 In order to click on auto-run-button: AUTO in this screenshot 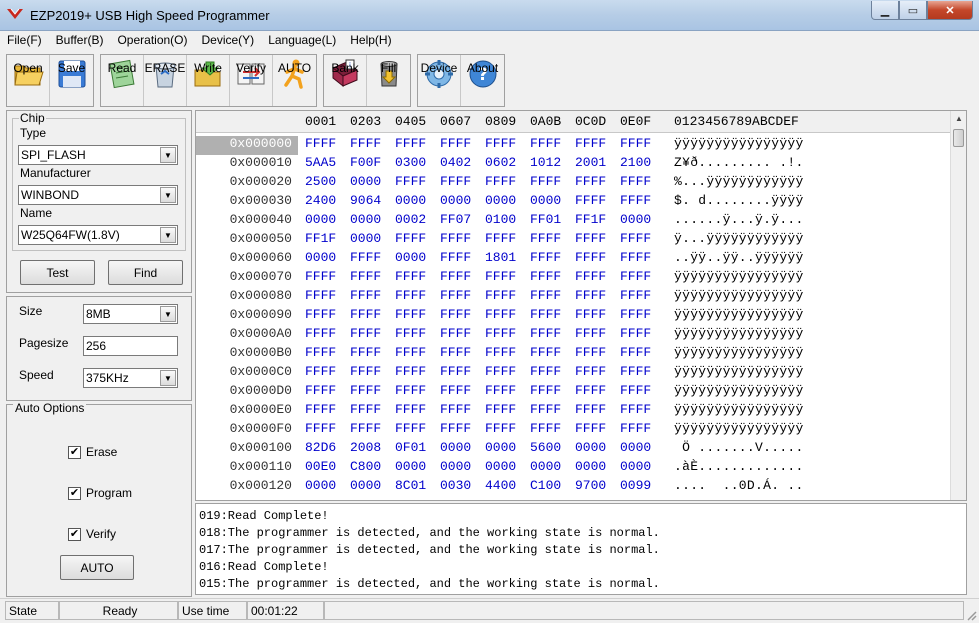, I will do `click(97, 567)`.